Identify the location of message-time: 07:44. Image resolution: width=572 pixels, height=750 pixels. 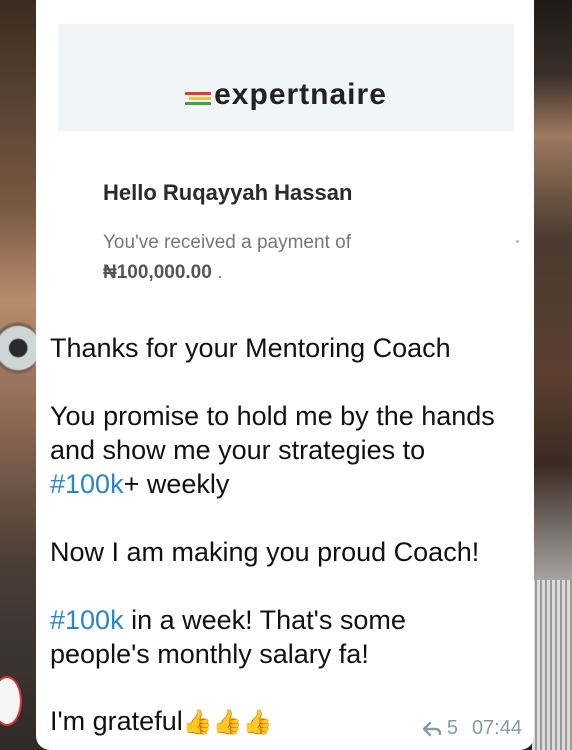
(496, 728).